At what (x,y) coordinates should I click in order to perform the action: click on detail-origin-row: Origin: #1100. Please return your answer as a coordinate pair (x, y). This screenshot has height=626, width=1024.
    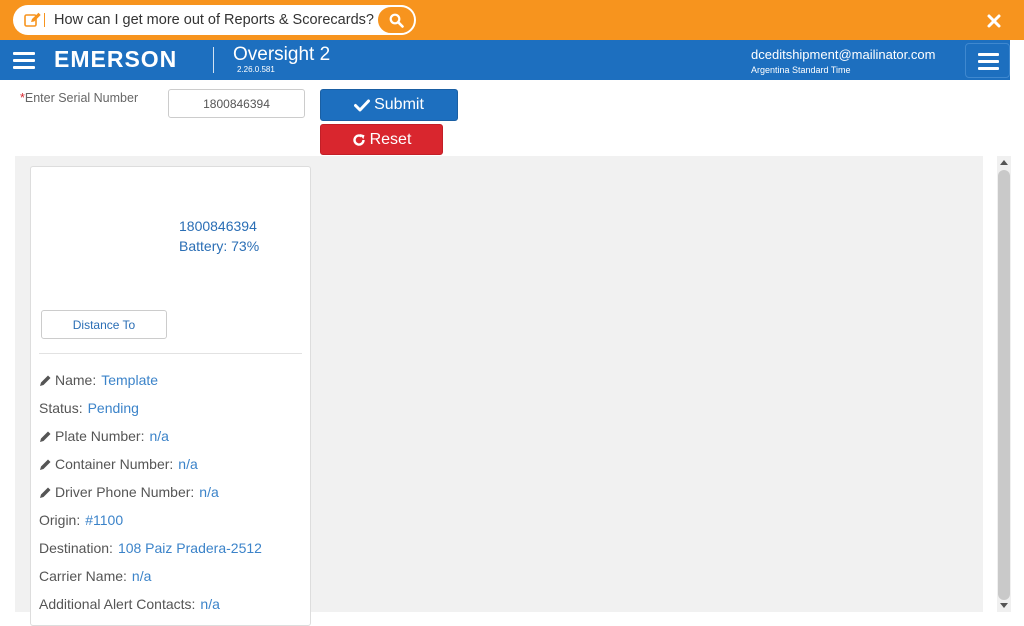
    Looking at the image, I should click on (81, 520).